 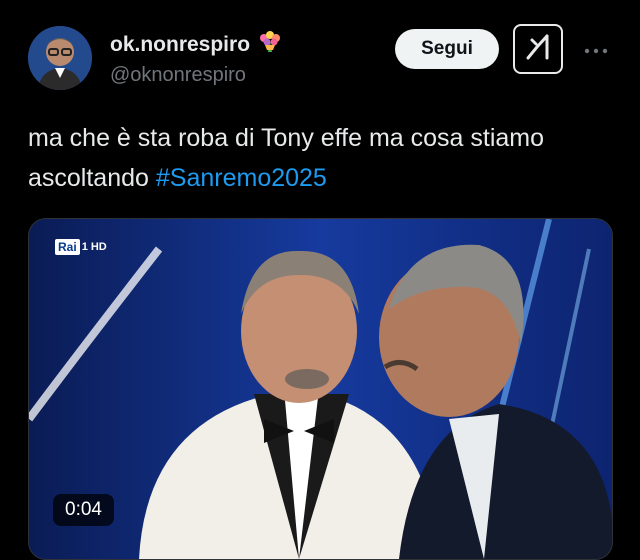 I want to click on bouquet-icon, so click(x=270, y=44).